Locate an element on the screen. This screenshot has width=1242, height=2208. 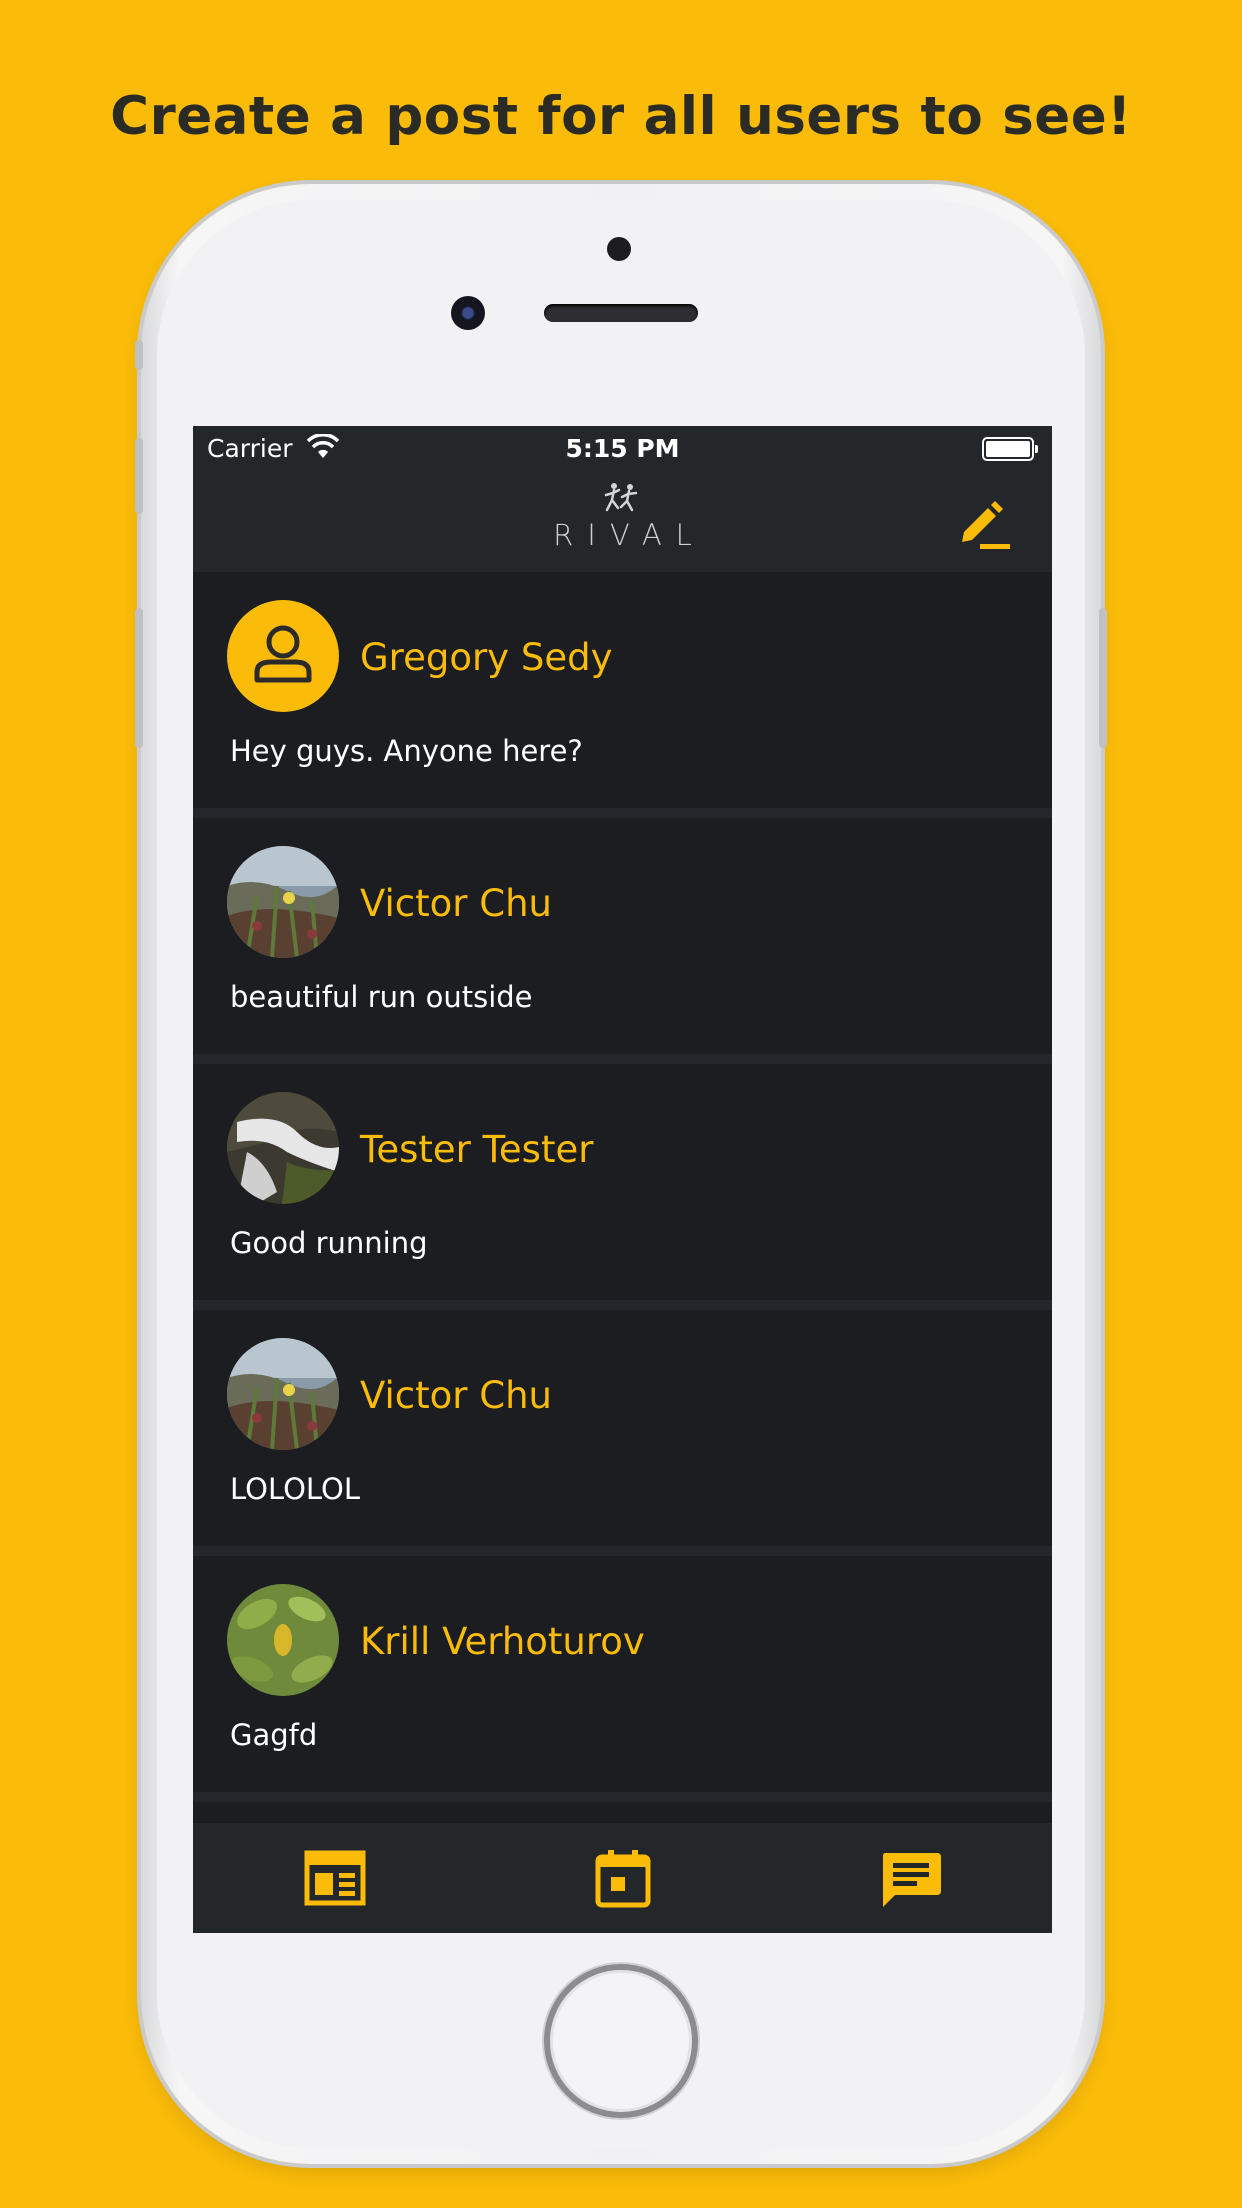
mute-switch is located at coordinates (139, 355).